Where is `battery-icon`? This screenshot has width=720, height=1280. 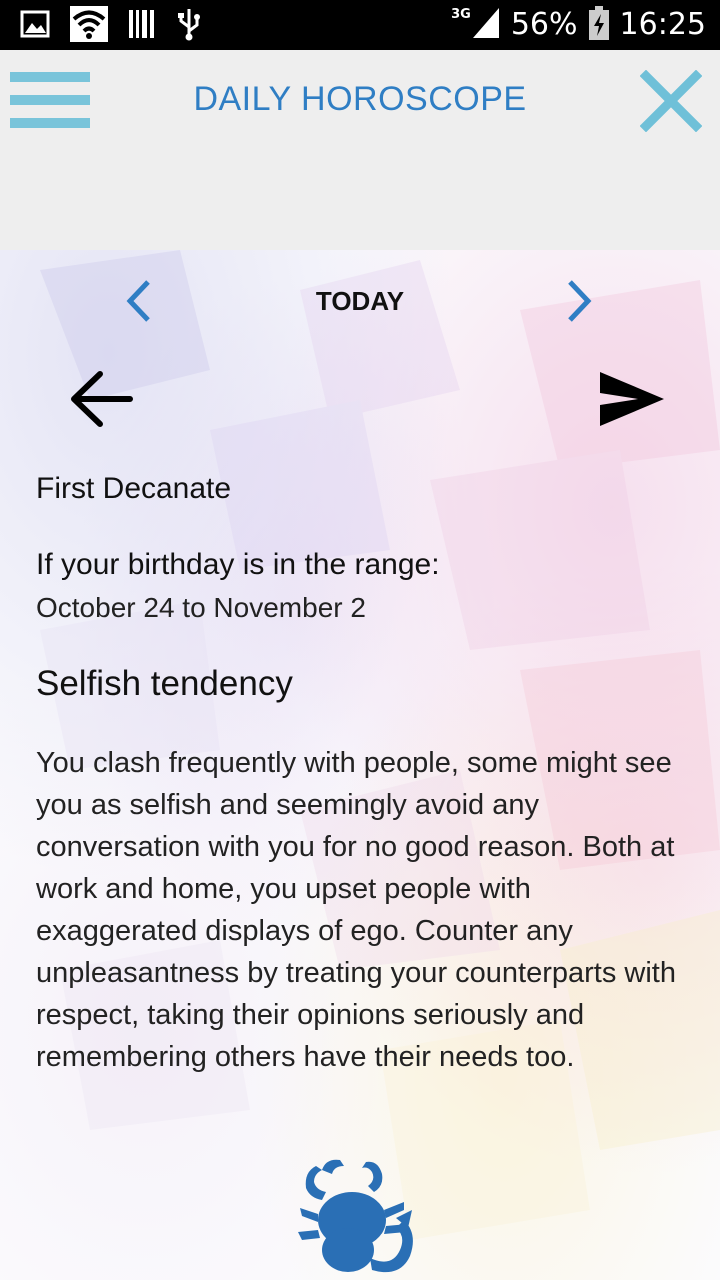 battery-icon is located at coordinates (599, 25).